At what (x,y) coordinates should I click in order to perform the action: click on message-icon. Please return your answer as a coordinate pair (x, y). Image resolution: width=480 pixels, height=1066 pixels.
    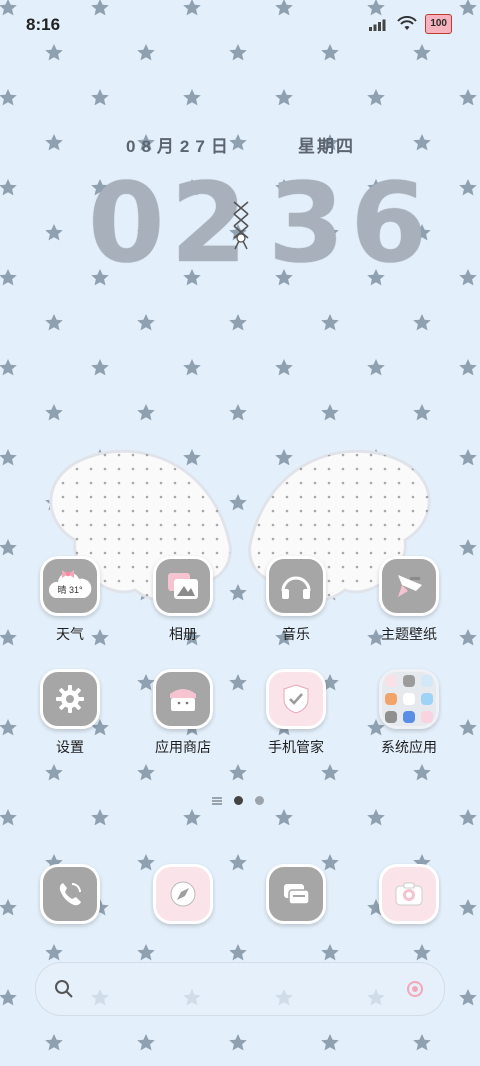
    Looking at the image, I should click on (296, 894).